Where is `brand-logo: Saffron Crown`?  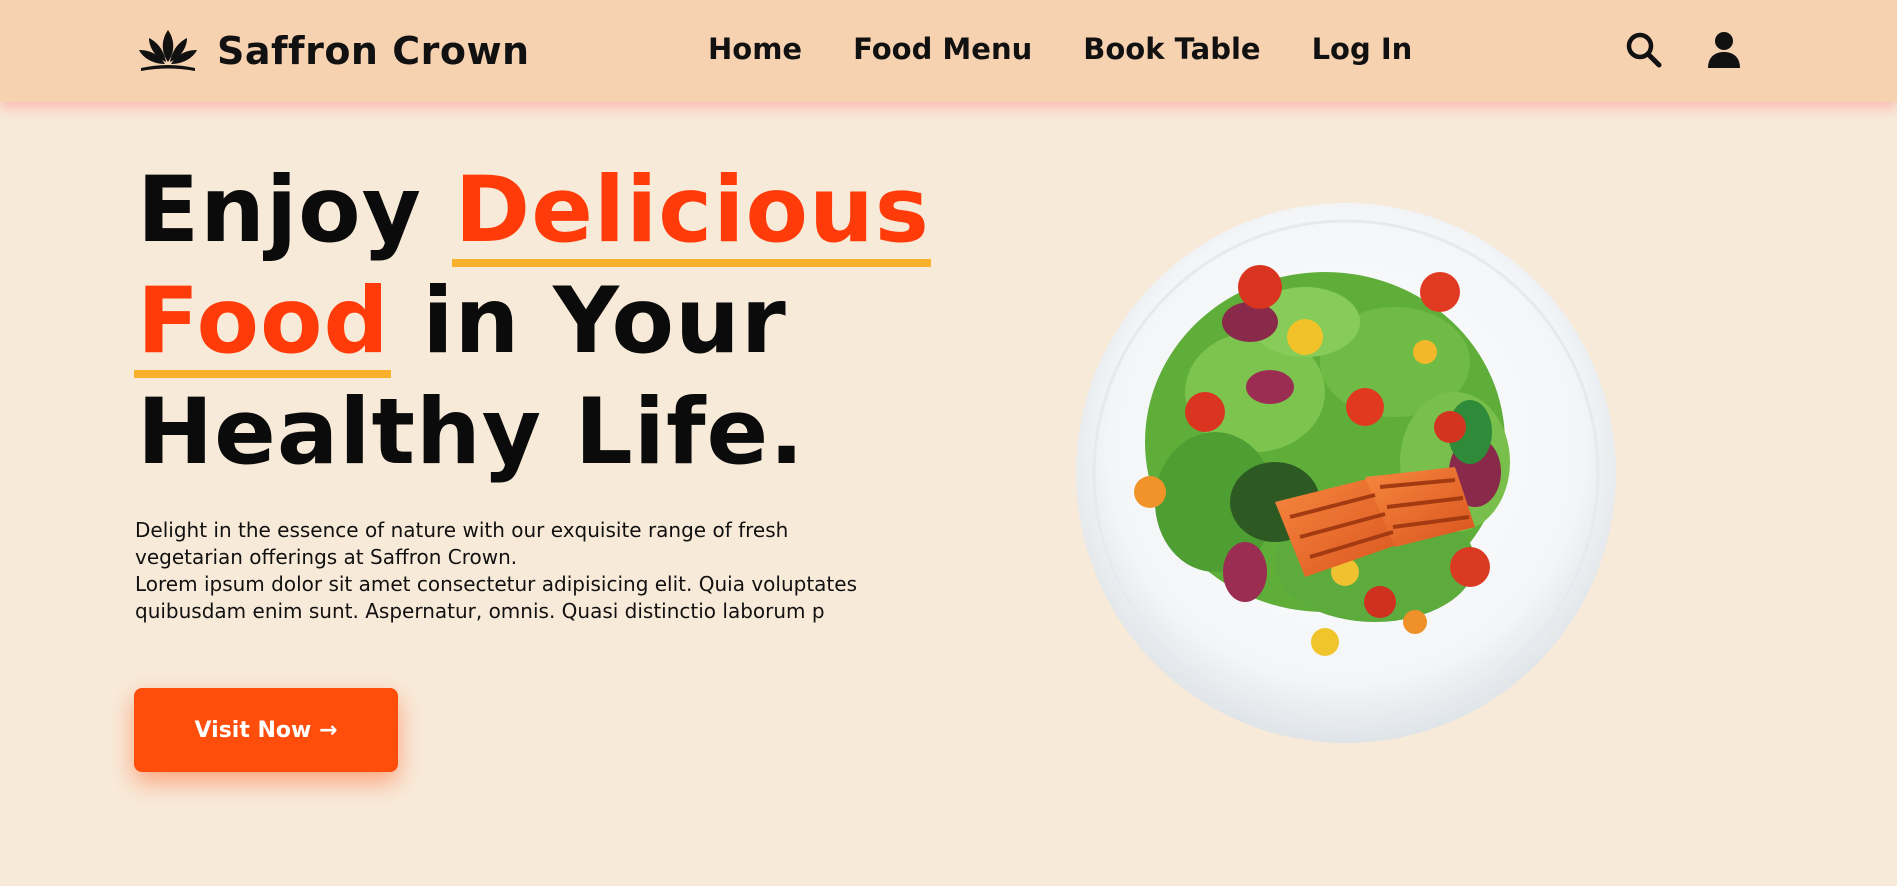 brand-logo: Saffron Crown is located at coordinates (333, 51).